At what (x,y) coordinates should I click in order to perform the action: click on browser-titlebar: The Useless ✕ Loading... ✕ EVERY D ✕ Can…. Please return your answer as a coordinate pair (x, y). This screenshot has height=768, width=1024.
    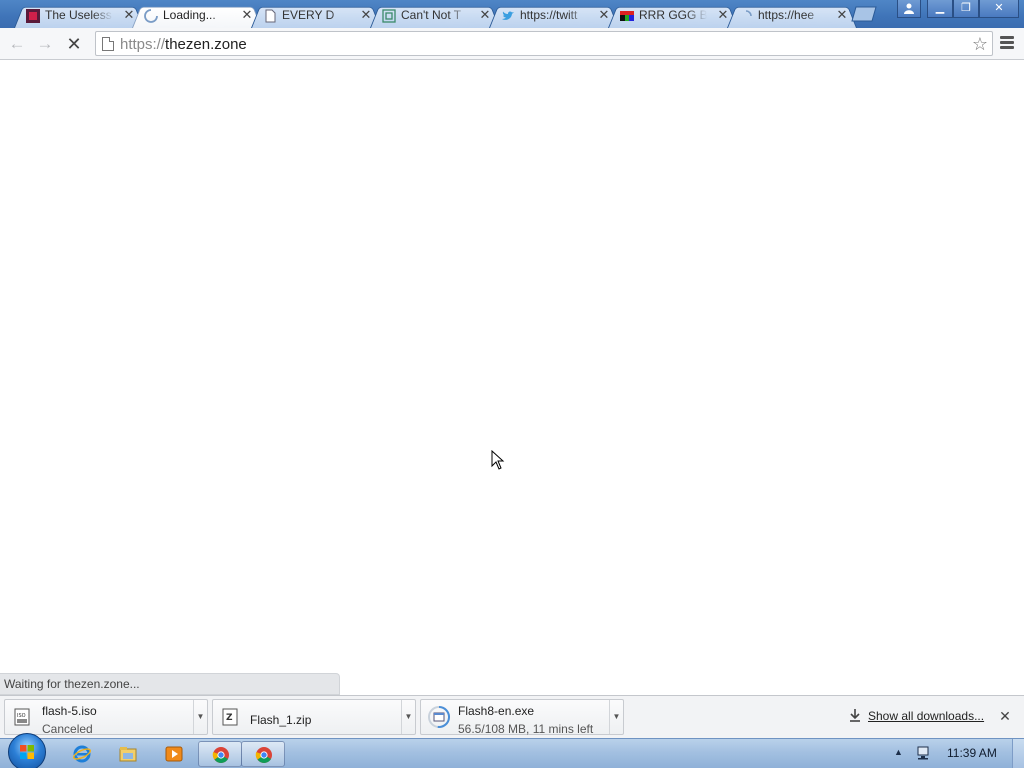
    Looking at the image, I should click on (512, 14).